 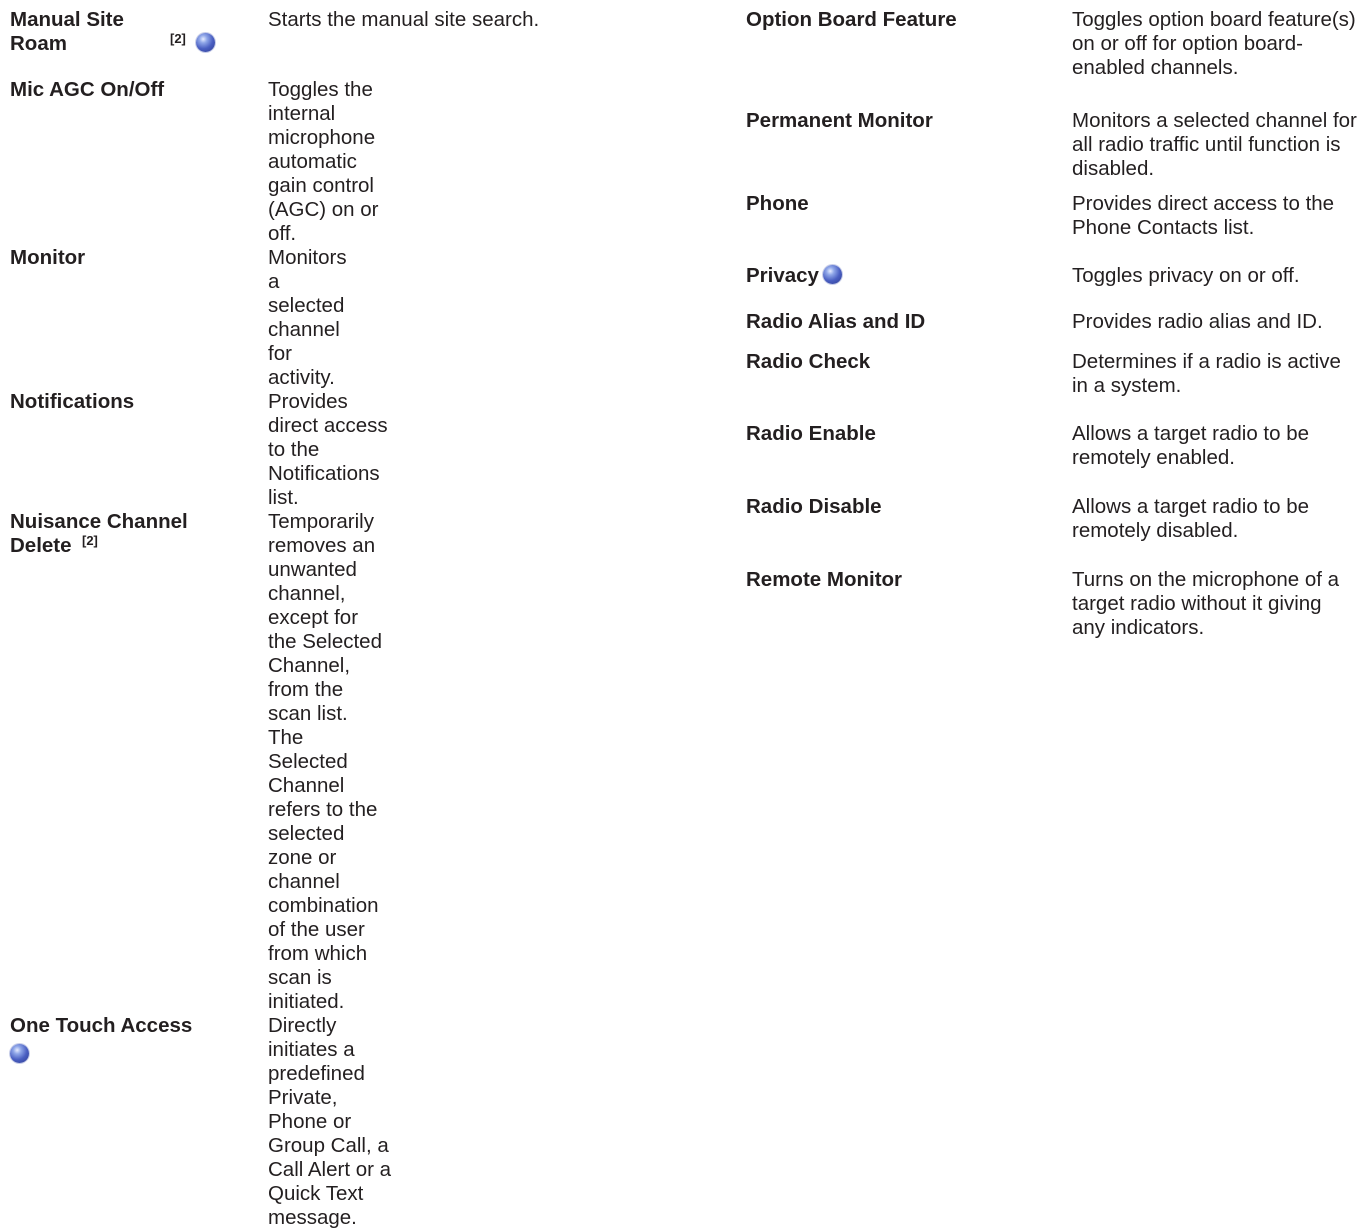 I want to click on term-label: Monitor, so click(x=48, y=257).